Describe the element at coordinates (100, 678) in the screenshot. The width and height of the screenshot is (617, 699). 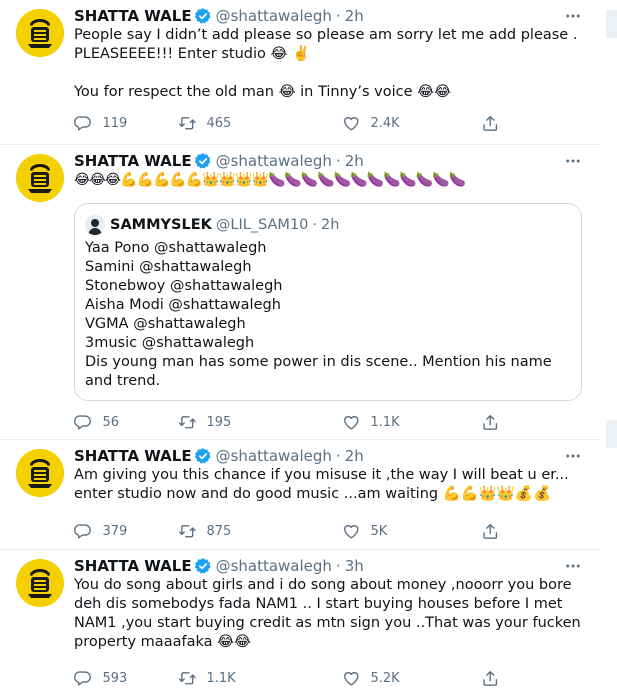
I see `reply-button: 593` at that location.